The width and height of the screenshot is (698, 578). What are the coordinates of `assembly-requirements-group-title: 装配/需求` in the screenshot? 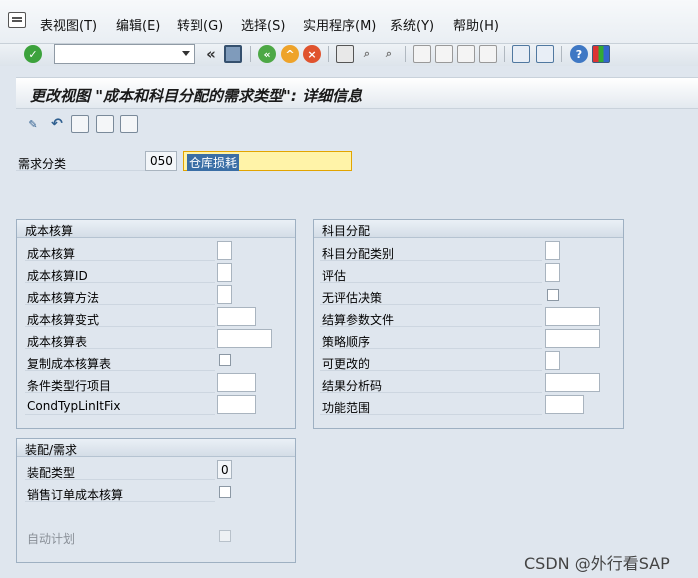 It's located at (51, 450).